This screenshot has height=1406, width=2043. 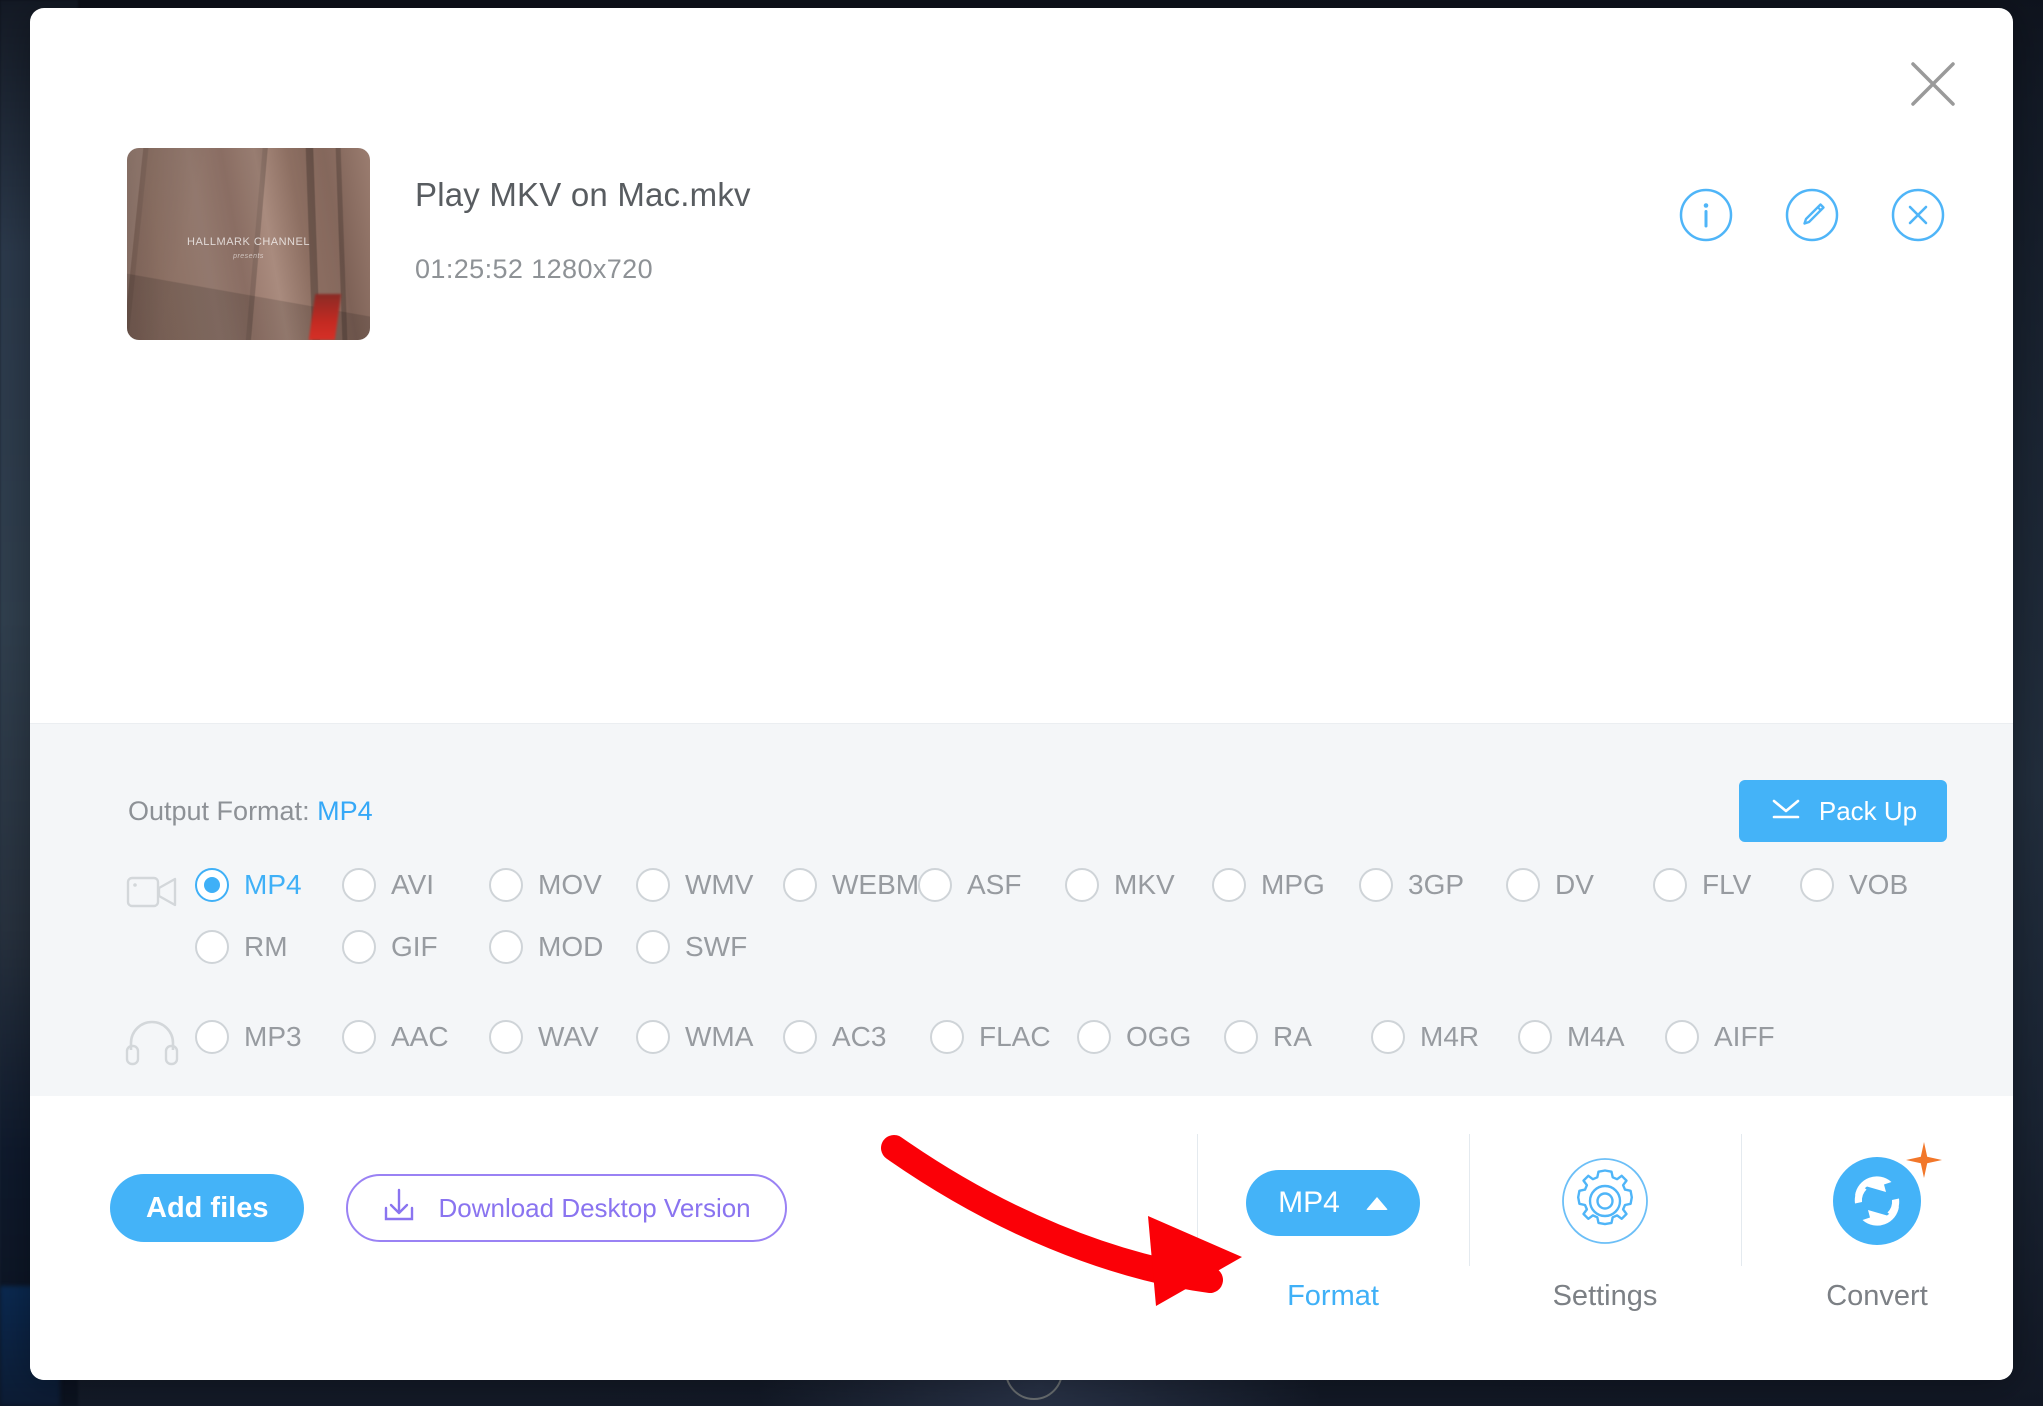 What do you see at coordinates (1285, 885) in the screenshot?
I see `format-option-mpg: MPG` at bounding box center [1285, 885].